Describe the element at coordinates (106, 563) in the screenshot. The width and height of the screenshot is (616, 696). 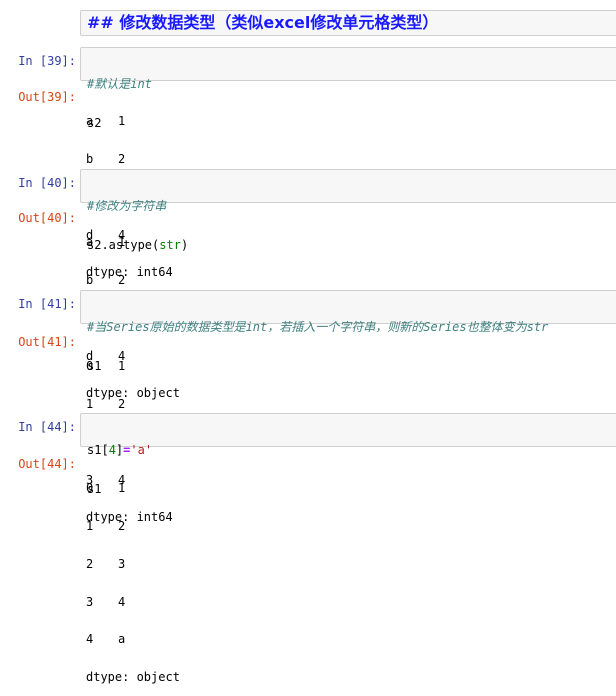
I see `output-row: 23` at that location.